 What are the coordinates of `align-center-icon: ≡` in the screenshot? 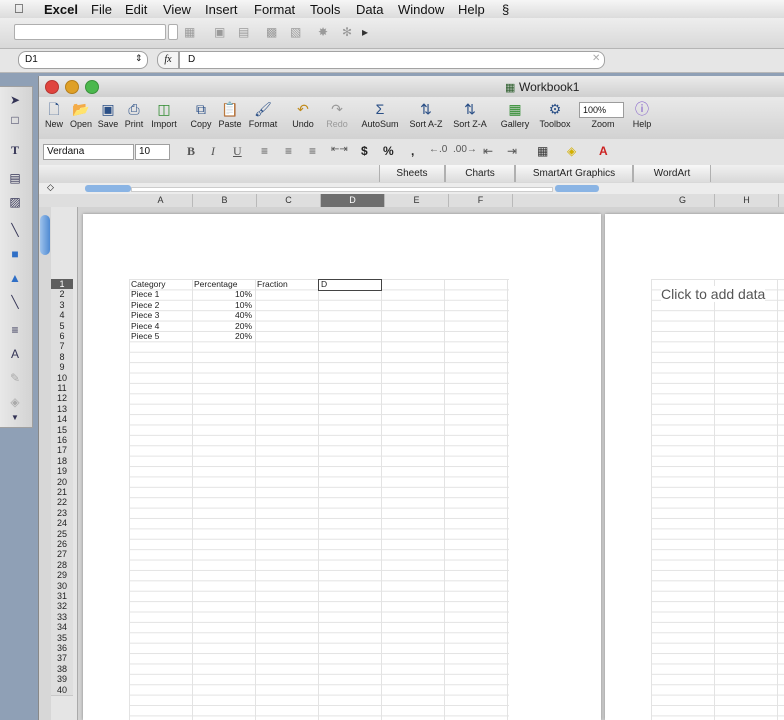 It's located at (288, 151).